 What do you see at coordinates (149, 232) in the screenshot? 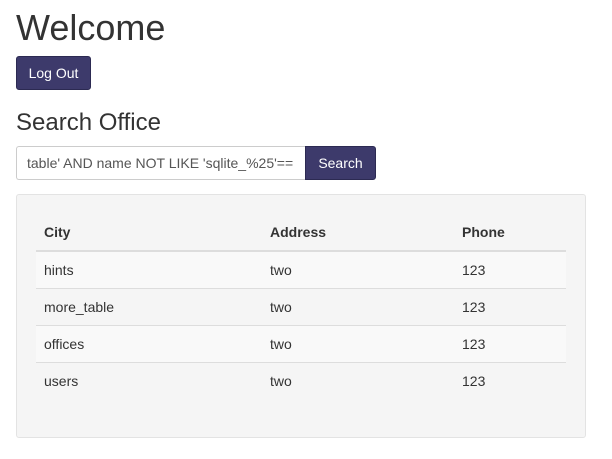
I see `column-header-city: City` at bounding box center [149, 232].